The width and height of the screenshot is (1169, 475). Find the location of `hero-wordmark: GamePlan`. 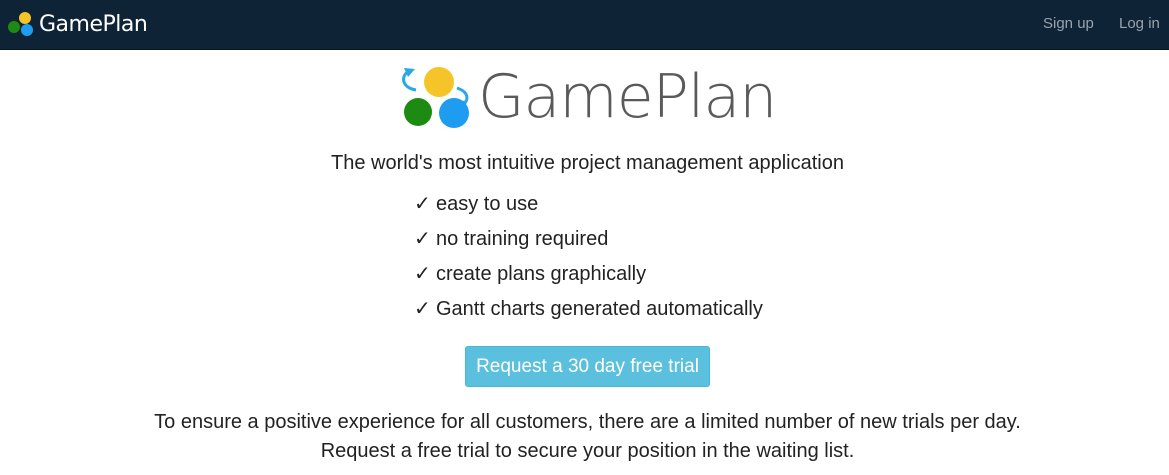

hero-wordmark: GamePlan is located at coordinates (627, 97).